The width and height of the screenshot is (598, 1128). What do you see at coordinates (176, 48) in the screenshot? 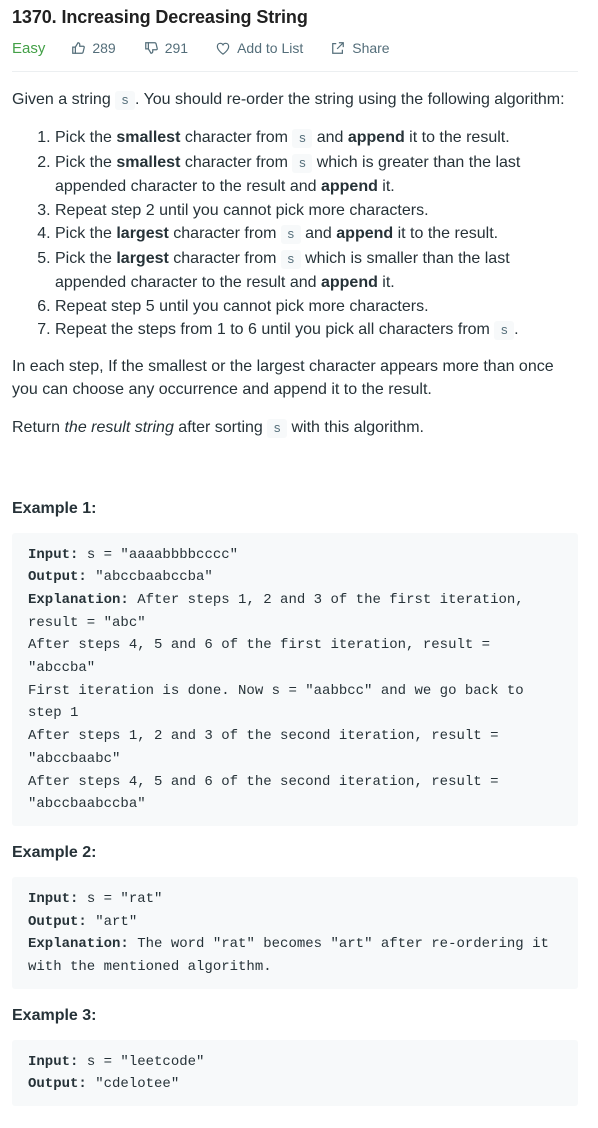
I see `dislike-count: 291` at bounding box center [176, 48].